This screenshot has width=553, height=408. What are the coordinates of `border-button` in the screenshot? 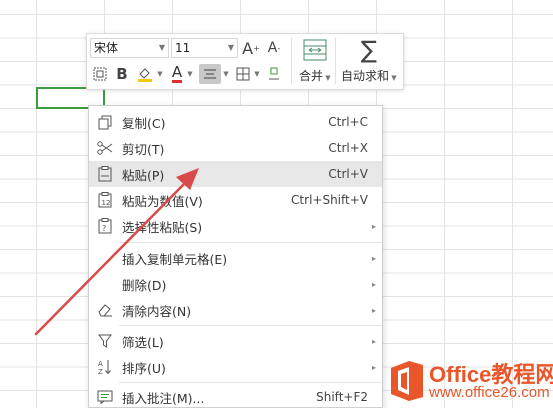 It's located at (243, 74).